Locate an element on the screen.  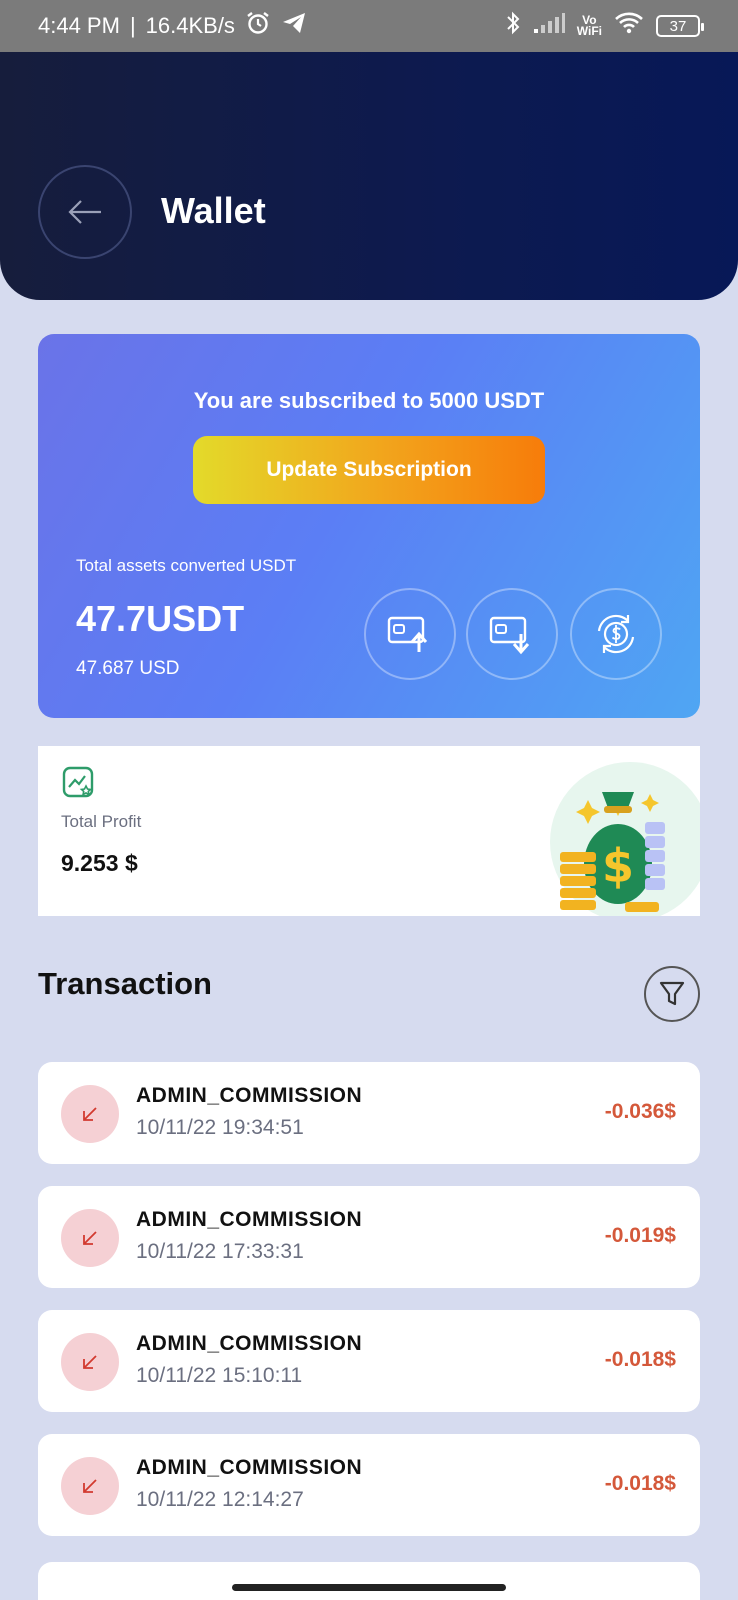
telegram-icon is located at coordinates (294, 26).